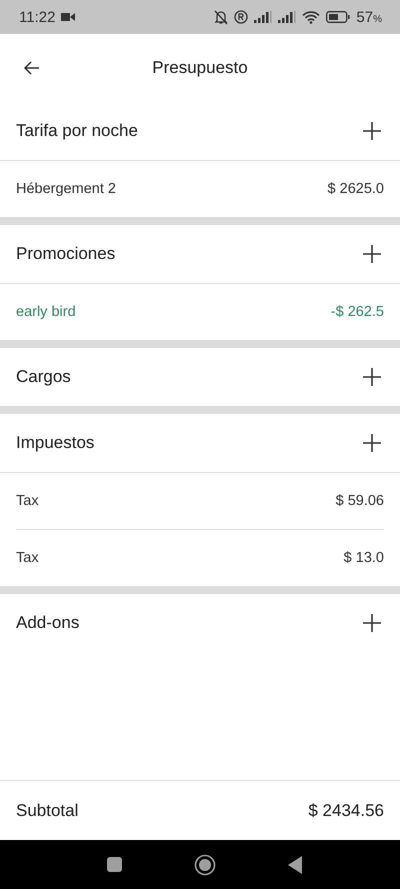 The height and width of the screenshot is (889, 400). I want to click on status-time: 11:22, so click(37, 17).